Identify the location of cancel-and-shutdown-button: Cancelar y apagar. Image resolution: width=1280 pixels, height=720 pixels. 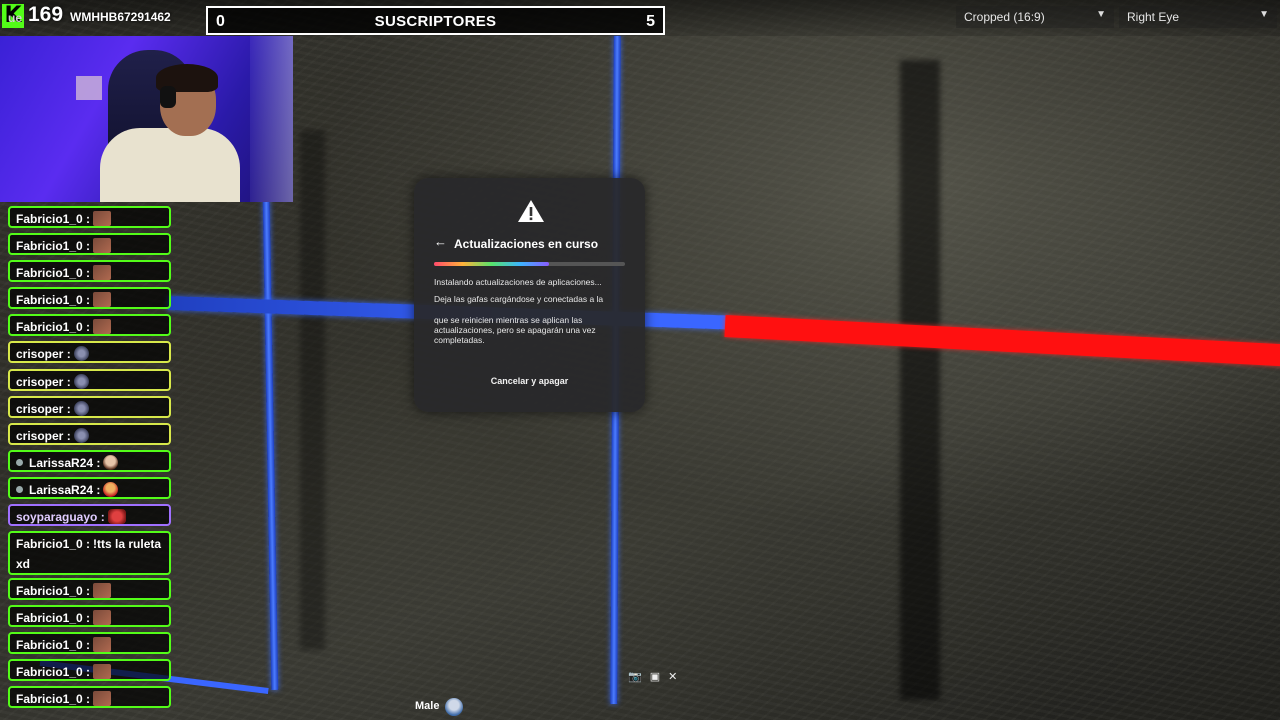
(529, 381).